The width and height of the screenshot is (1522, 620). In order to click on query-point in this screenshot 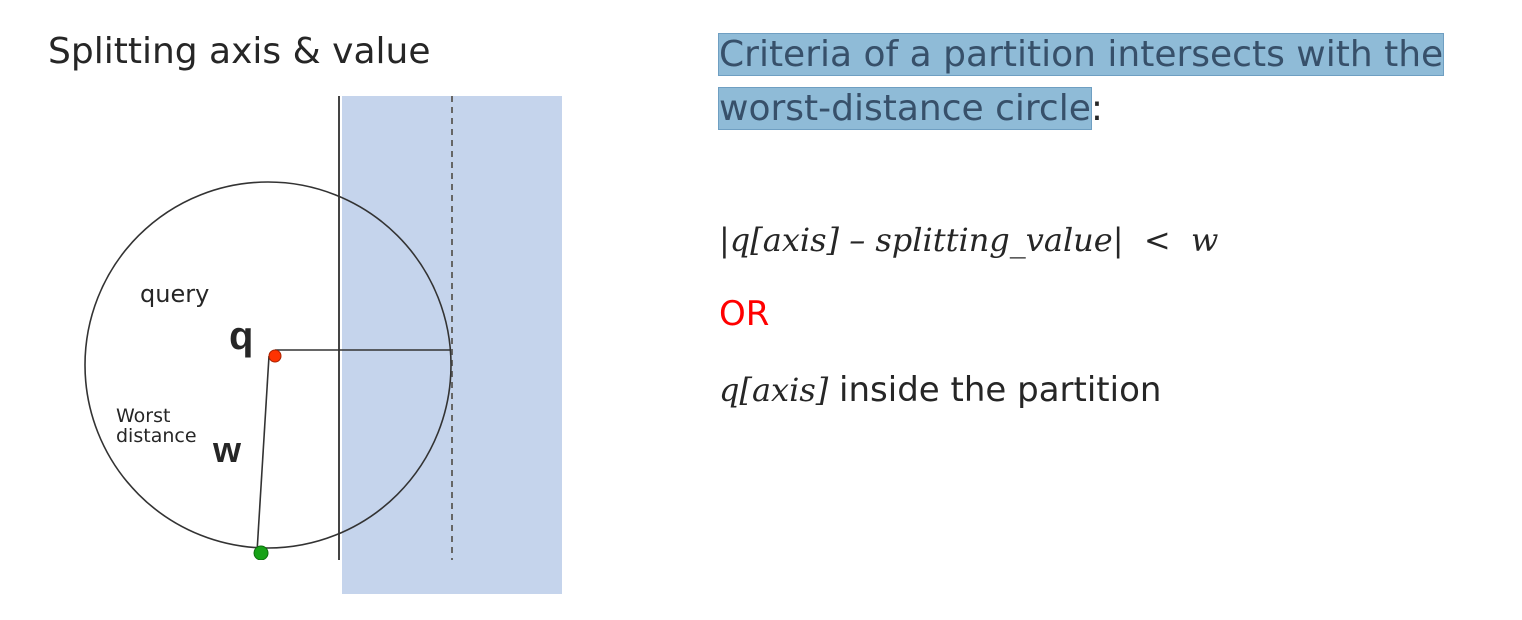, I will do `click(275, 356)`.